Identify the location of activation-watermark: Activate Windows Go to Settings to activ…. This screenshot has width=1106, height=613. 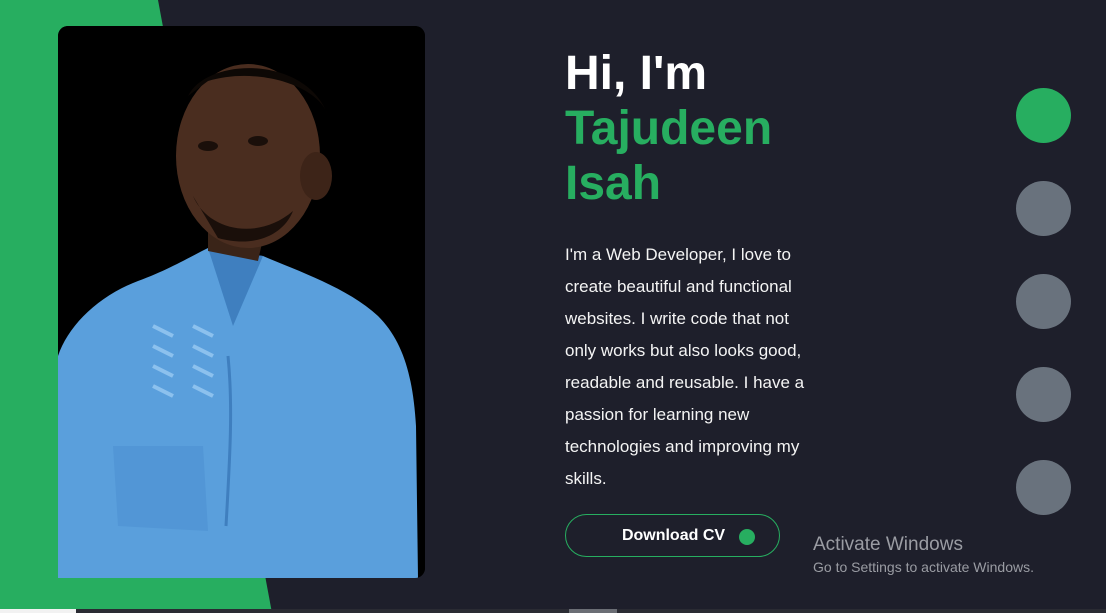
(923, 555).